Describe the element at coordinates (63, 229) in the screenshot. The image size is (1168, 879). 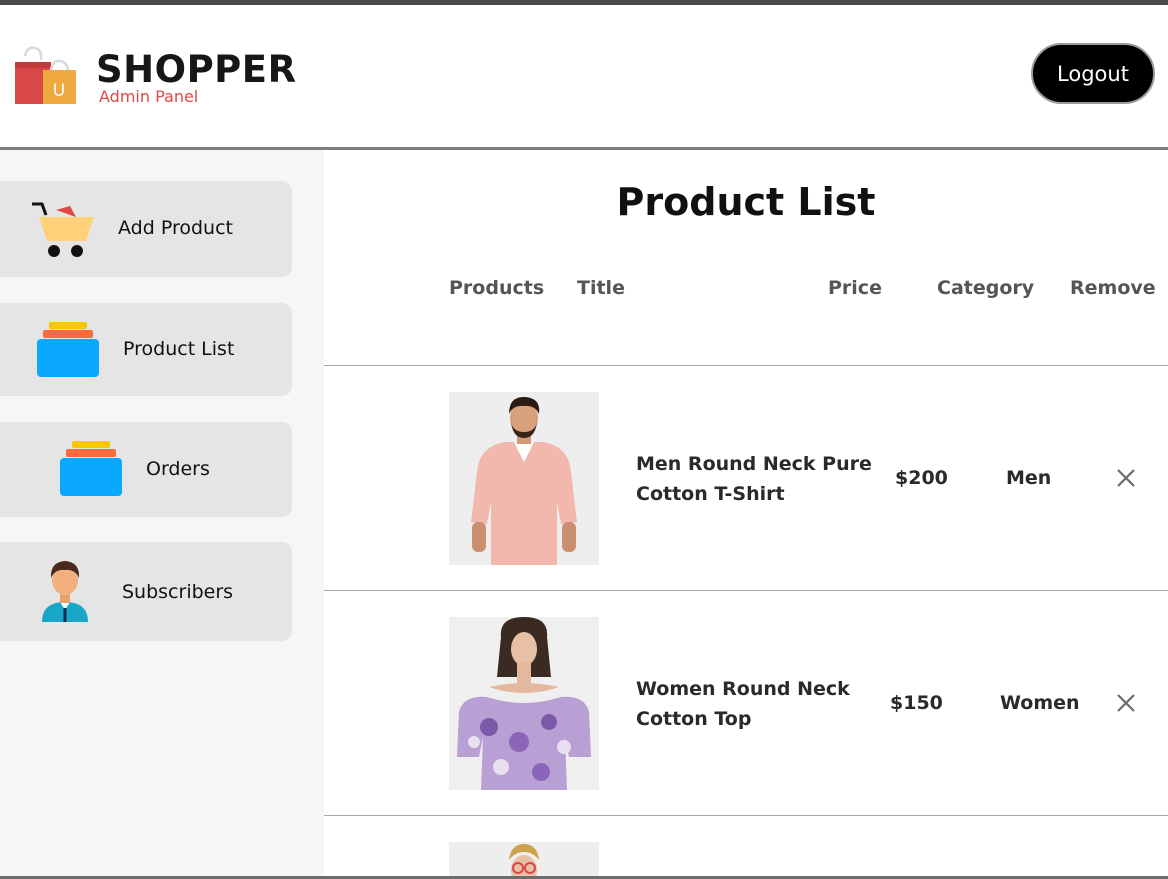
I see `cart-icon` at that location.